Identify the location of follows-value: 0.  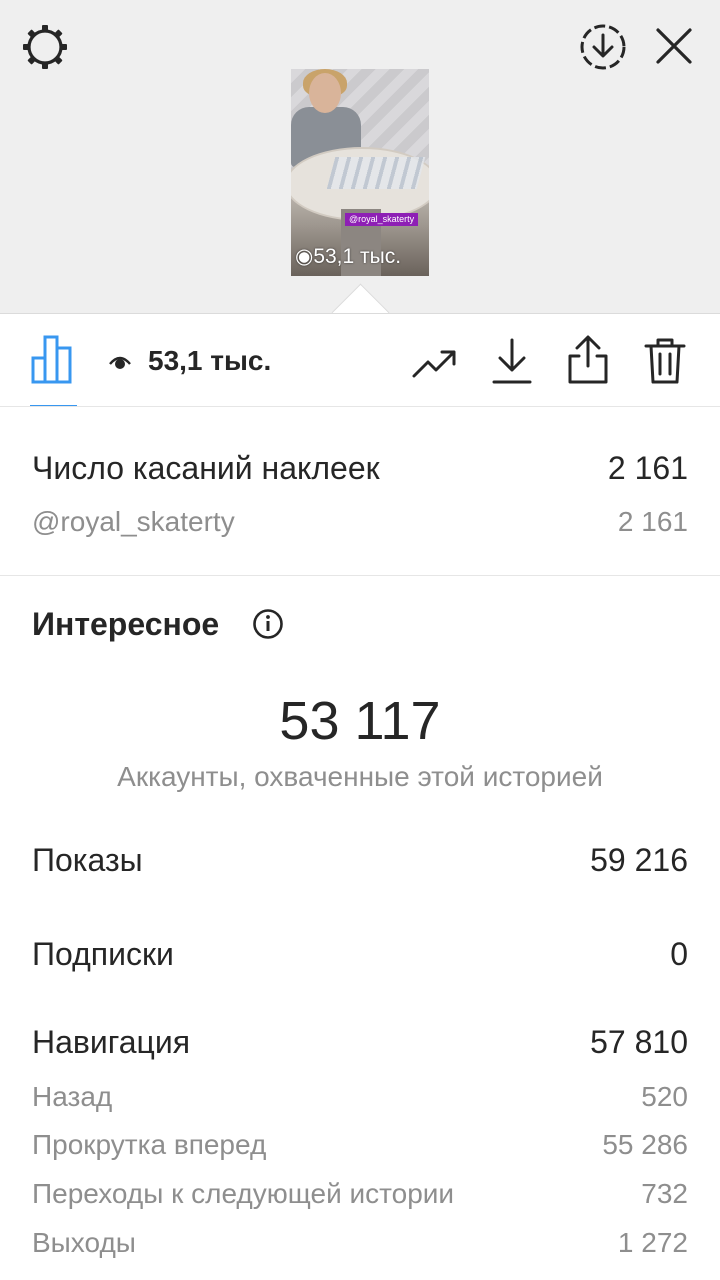
(679, 954).